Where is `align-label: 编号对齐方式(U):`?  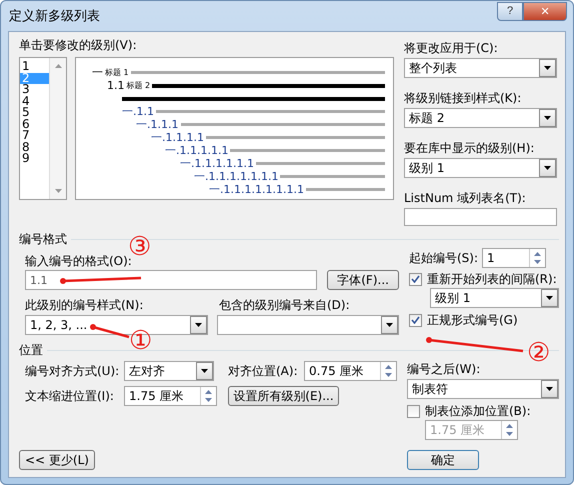 align-label: 编号对齐方式(U): is located at coordinates (72, 371).